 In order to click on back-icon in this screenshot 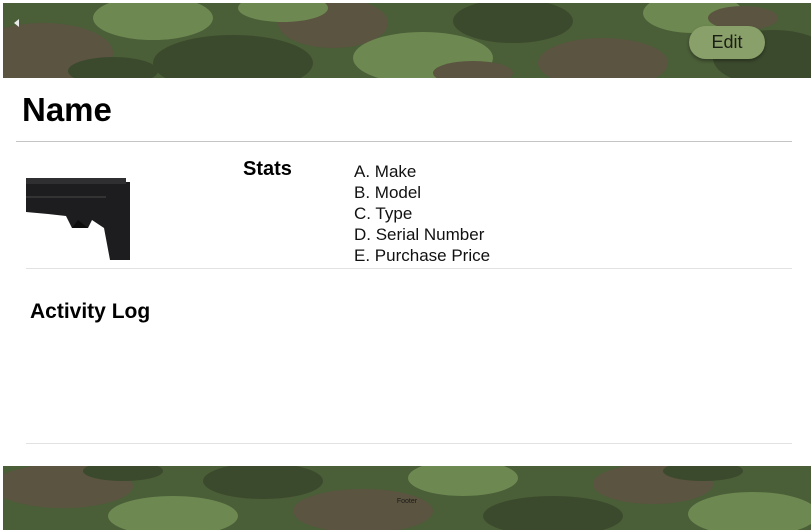, I will do `click(20, 25)`.